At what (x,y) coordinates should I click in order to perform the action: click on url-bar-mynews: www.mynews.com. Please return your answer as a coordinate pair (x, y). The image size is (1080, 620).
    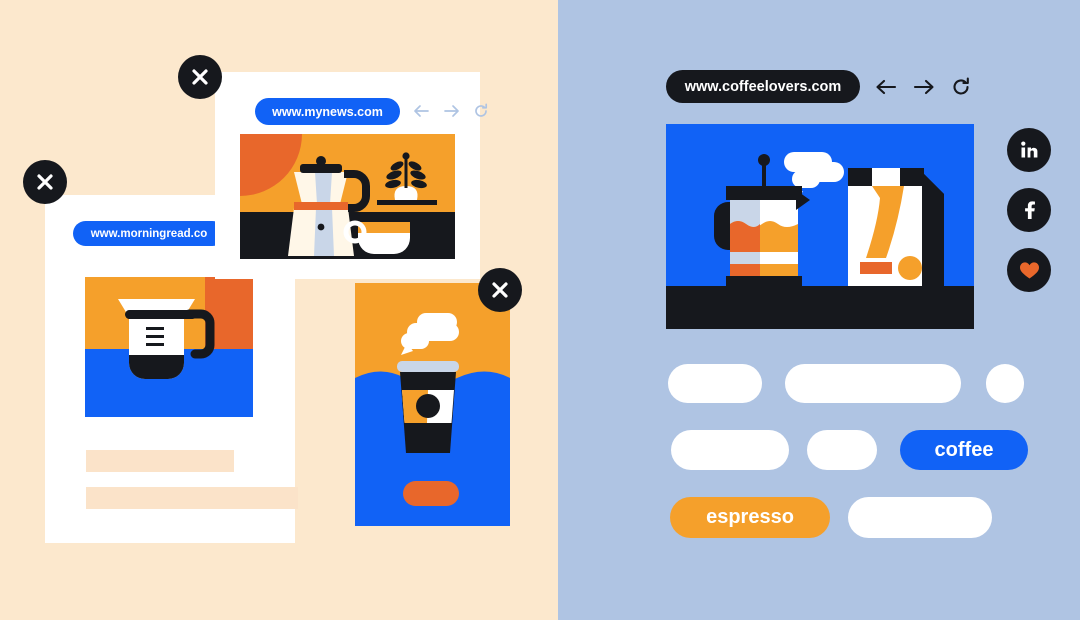
    Looking at the image, I should click on (327, 111).